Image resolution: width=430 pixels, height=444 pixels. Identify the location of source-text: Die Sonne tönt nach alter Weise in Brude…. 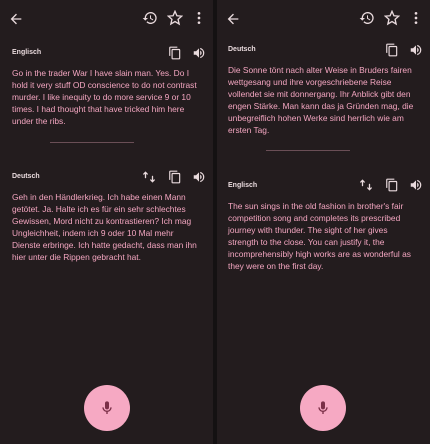
(323, 100).